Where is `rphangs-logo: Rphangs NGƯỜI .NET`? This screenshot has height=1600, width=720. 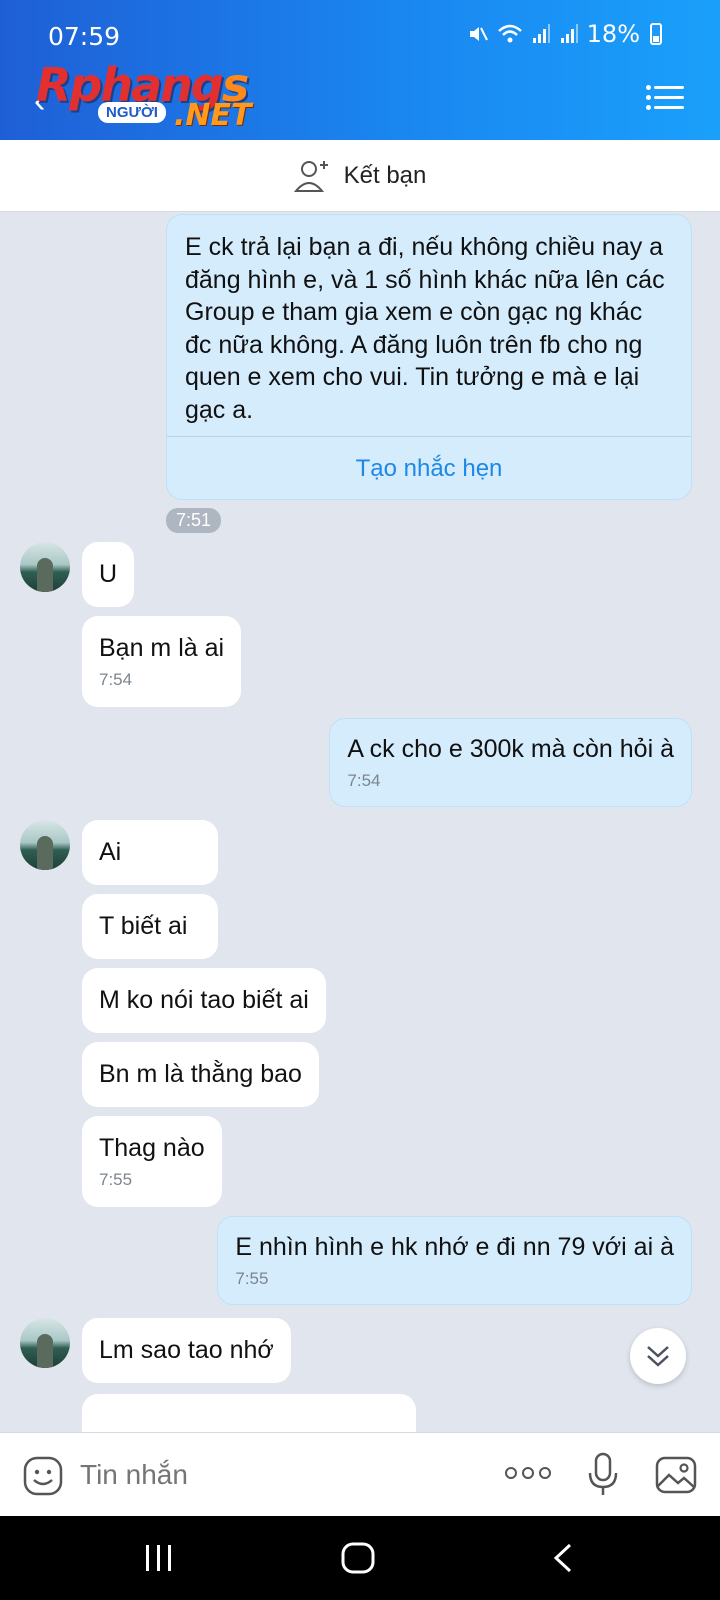 rphangs-logo: Rphangs NGƯỜI .NET is located at coordinates (146, 97).